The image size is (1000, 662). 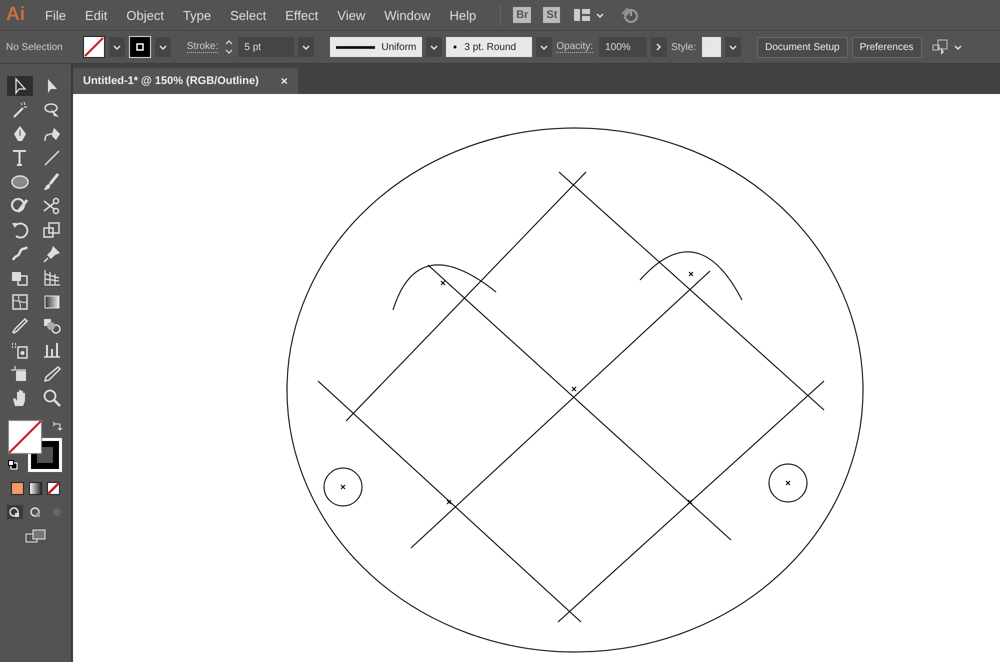 What do you see at coordinates (202, 47) in the screenshot?
I see `stroke-label: Stroke:` at bounding box center [202, 47].